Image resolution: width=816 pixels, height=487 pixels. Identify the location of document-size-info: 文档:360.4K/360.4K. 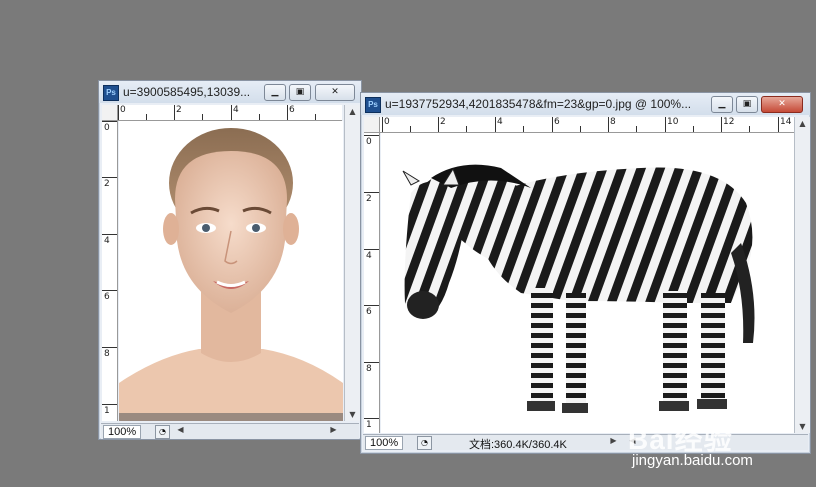
(518, 444).